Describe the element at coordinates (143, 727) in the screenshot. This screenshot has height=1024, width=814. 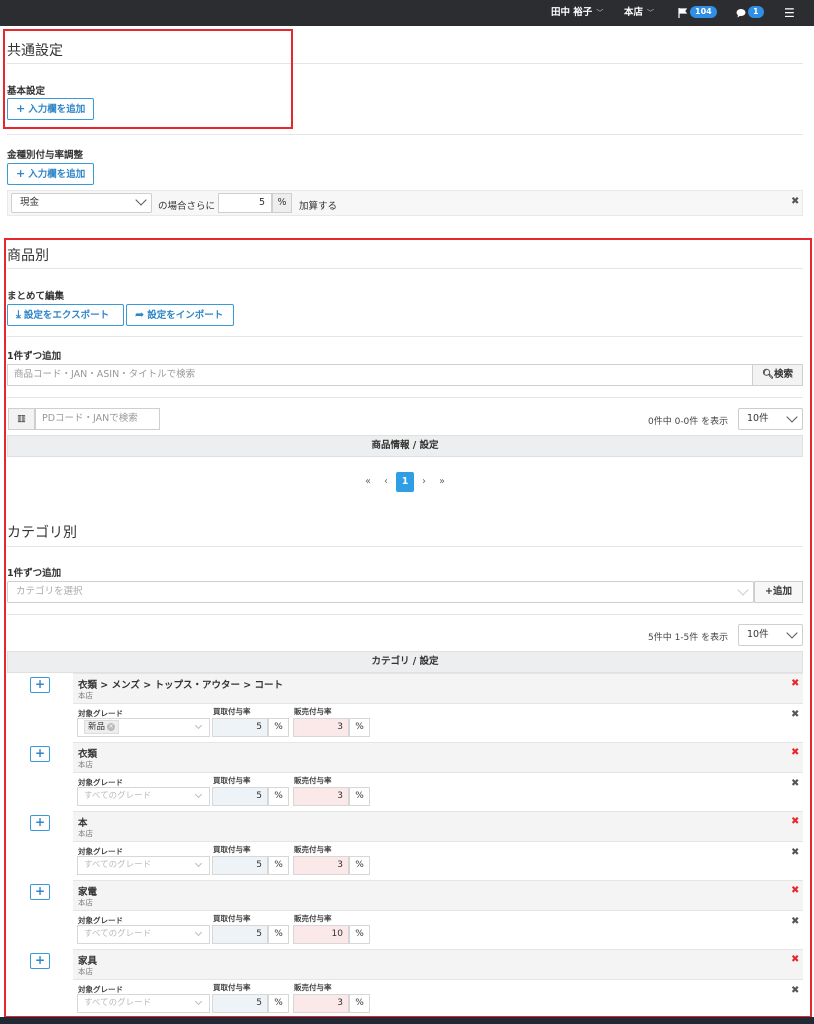
I see `grade-select: 新品 ×` at that location.